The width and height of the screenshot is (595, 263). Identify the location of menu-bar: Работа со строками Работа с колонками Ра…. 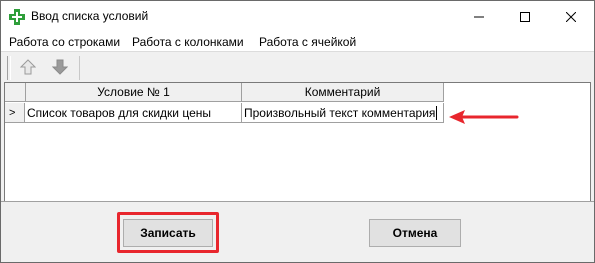
(297, 41).